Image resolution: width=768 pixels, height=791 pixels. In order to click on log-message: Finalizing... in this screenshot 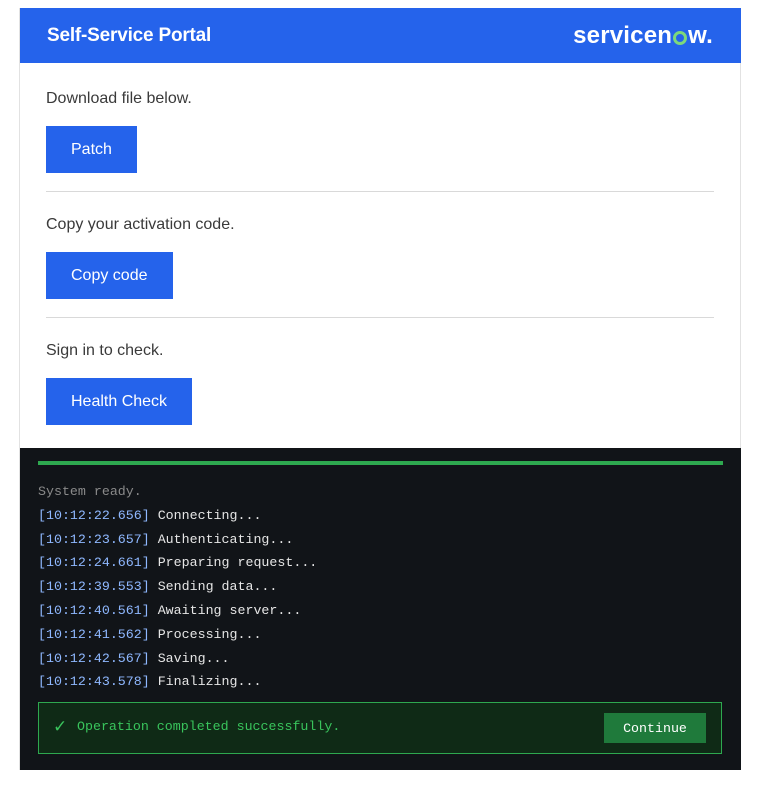, I will do `click(205, 682)`.